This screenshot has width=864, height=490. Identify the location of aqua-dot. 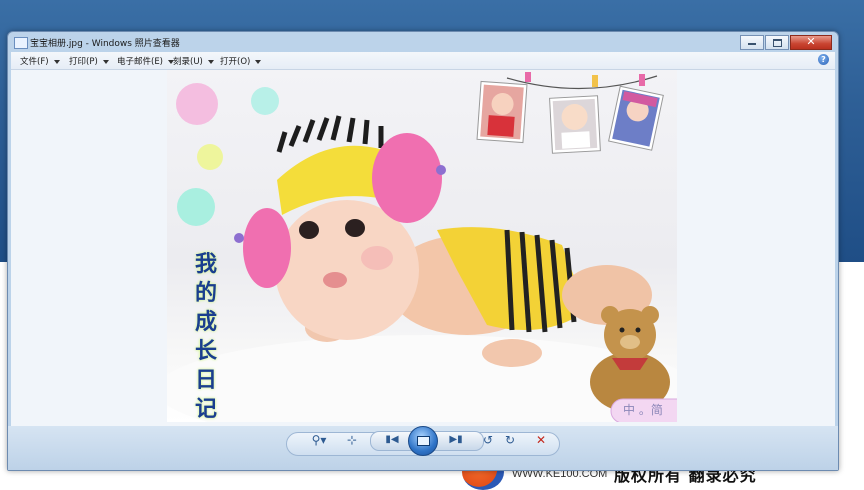
(265, 101).